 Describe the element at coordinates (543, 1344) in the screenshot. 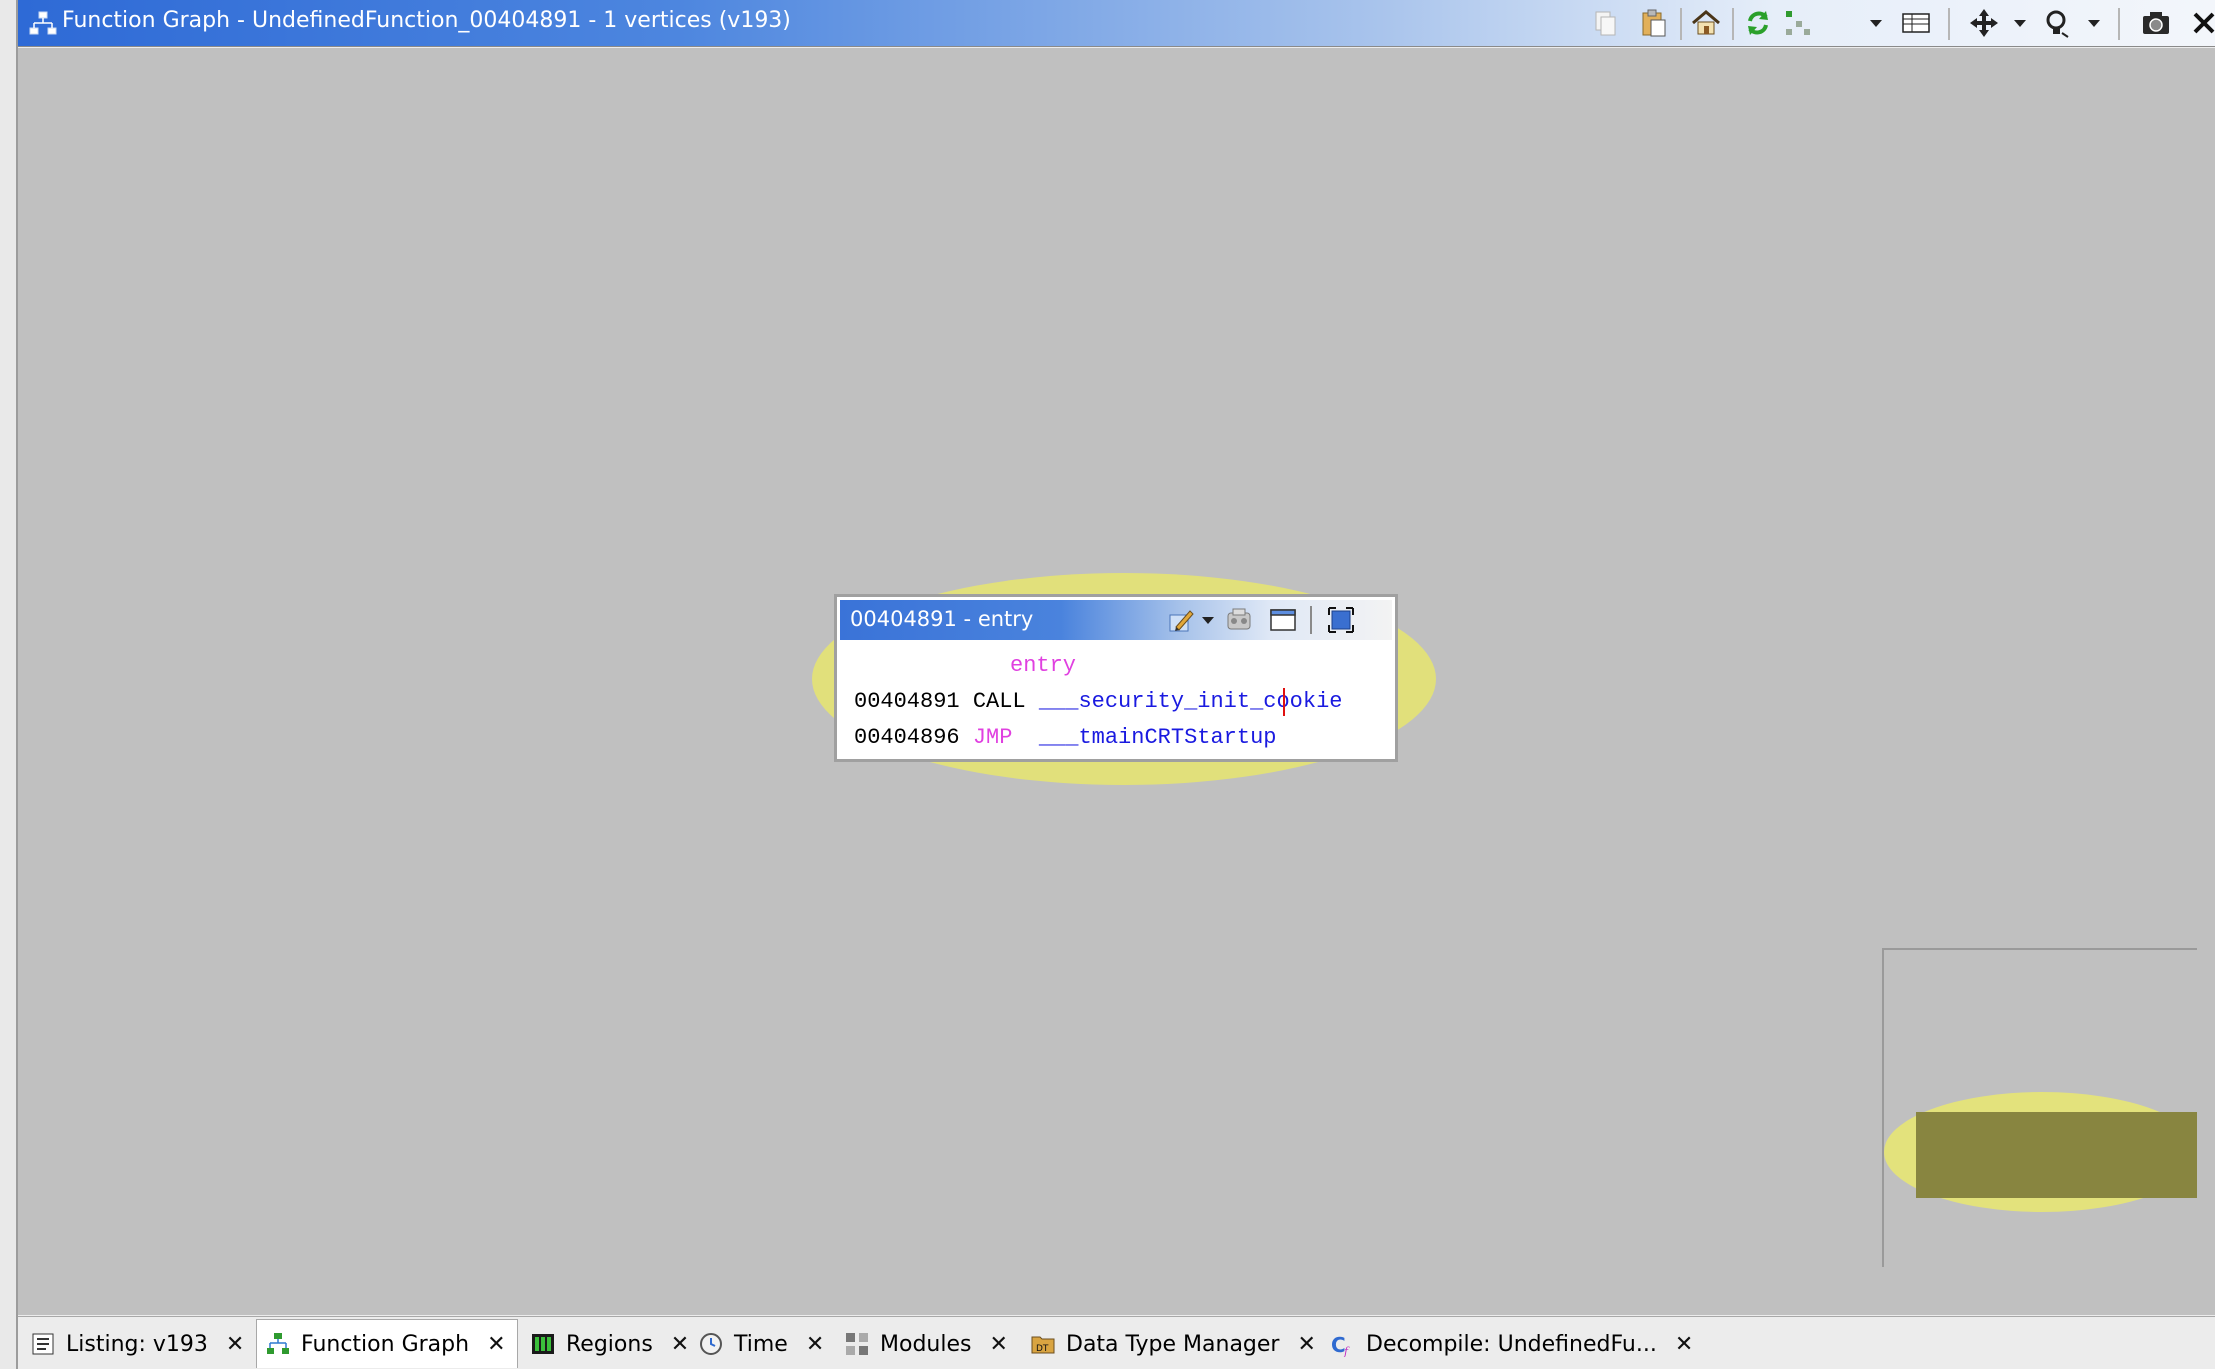

I see `regions-icon` at that location.